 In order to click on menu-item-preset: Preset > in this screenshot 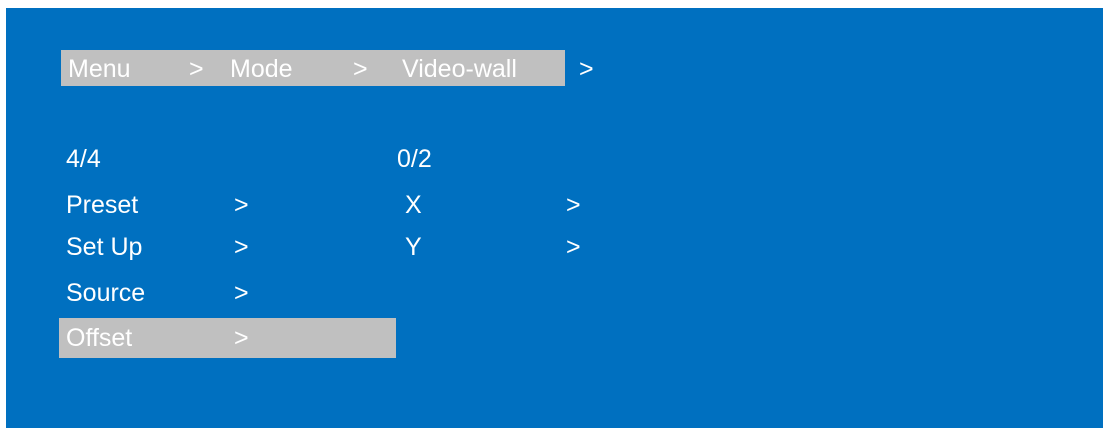, I will do `click(554, 206)`.